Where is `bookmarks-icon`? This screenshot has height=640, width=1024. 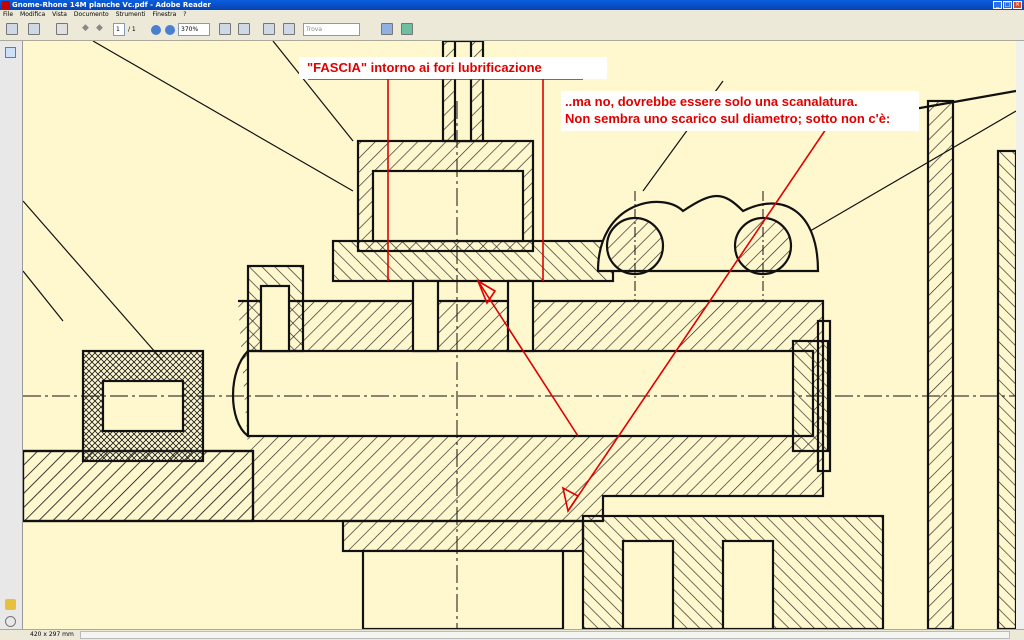
bookmarks-icon is located at coordinates (10, 52).